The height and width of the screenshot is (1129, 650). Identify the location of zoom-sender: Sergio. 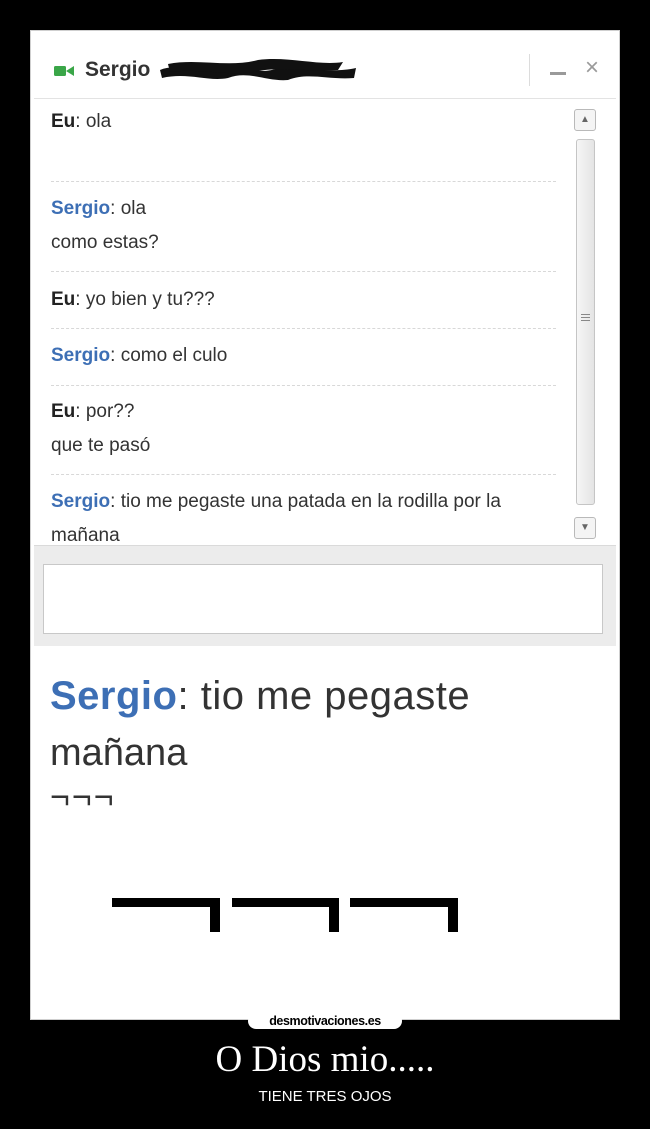
(114, 696).